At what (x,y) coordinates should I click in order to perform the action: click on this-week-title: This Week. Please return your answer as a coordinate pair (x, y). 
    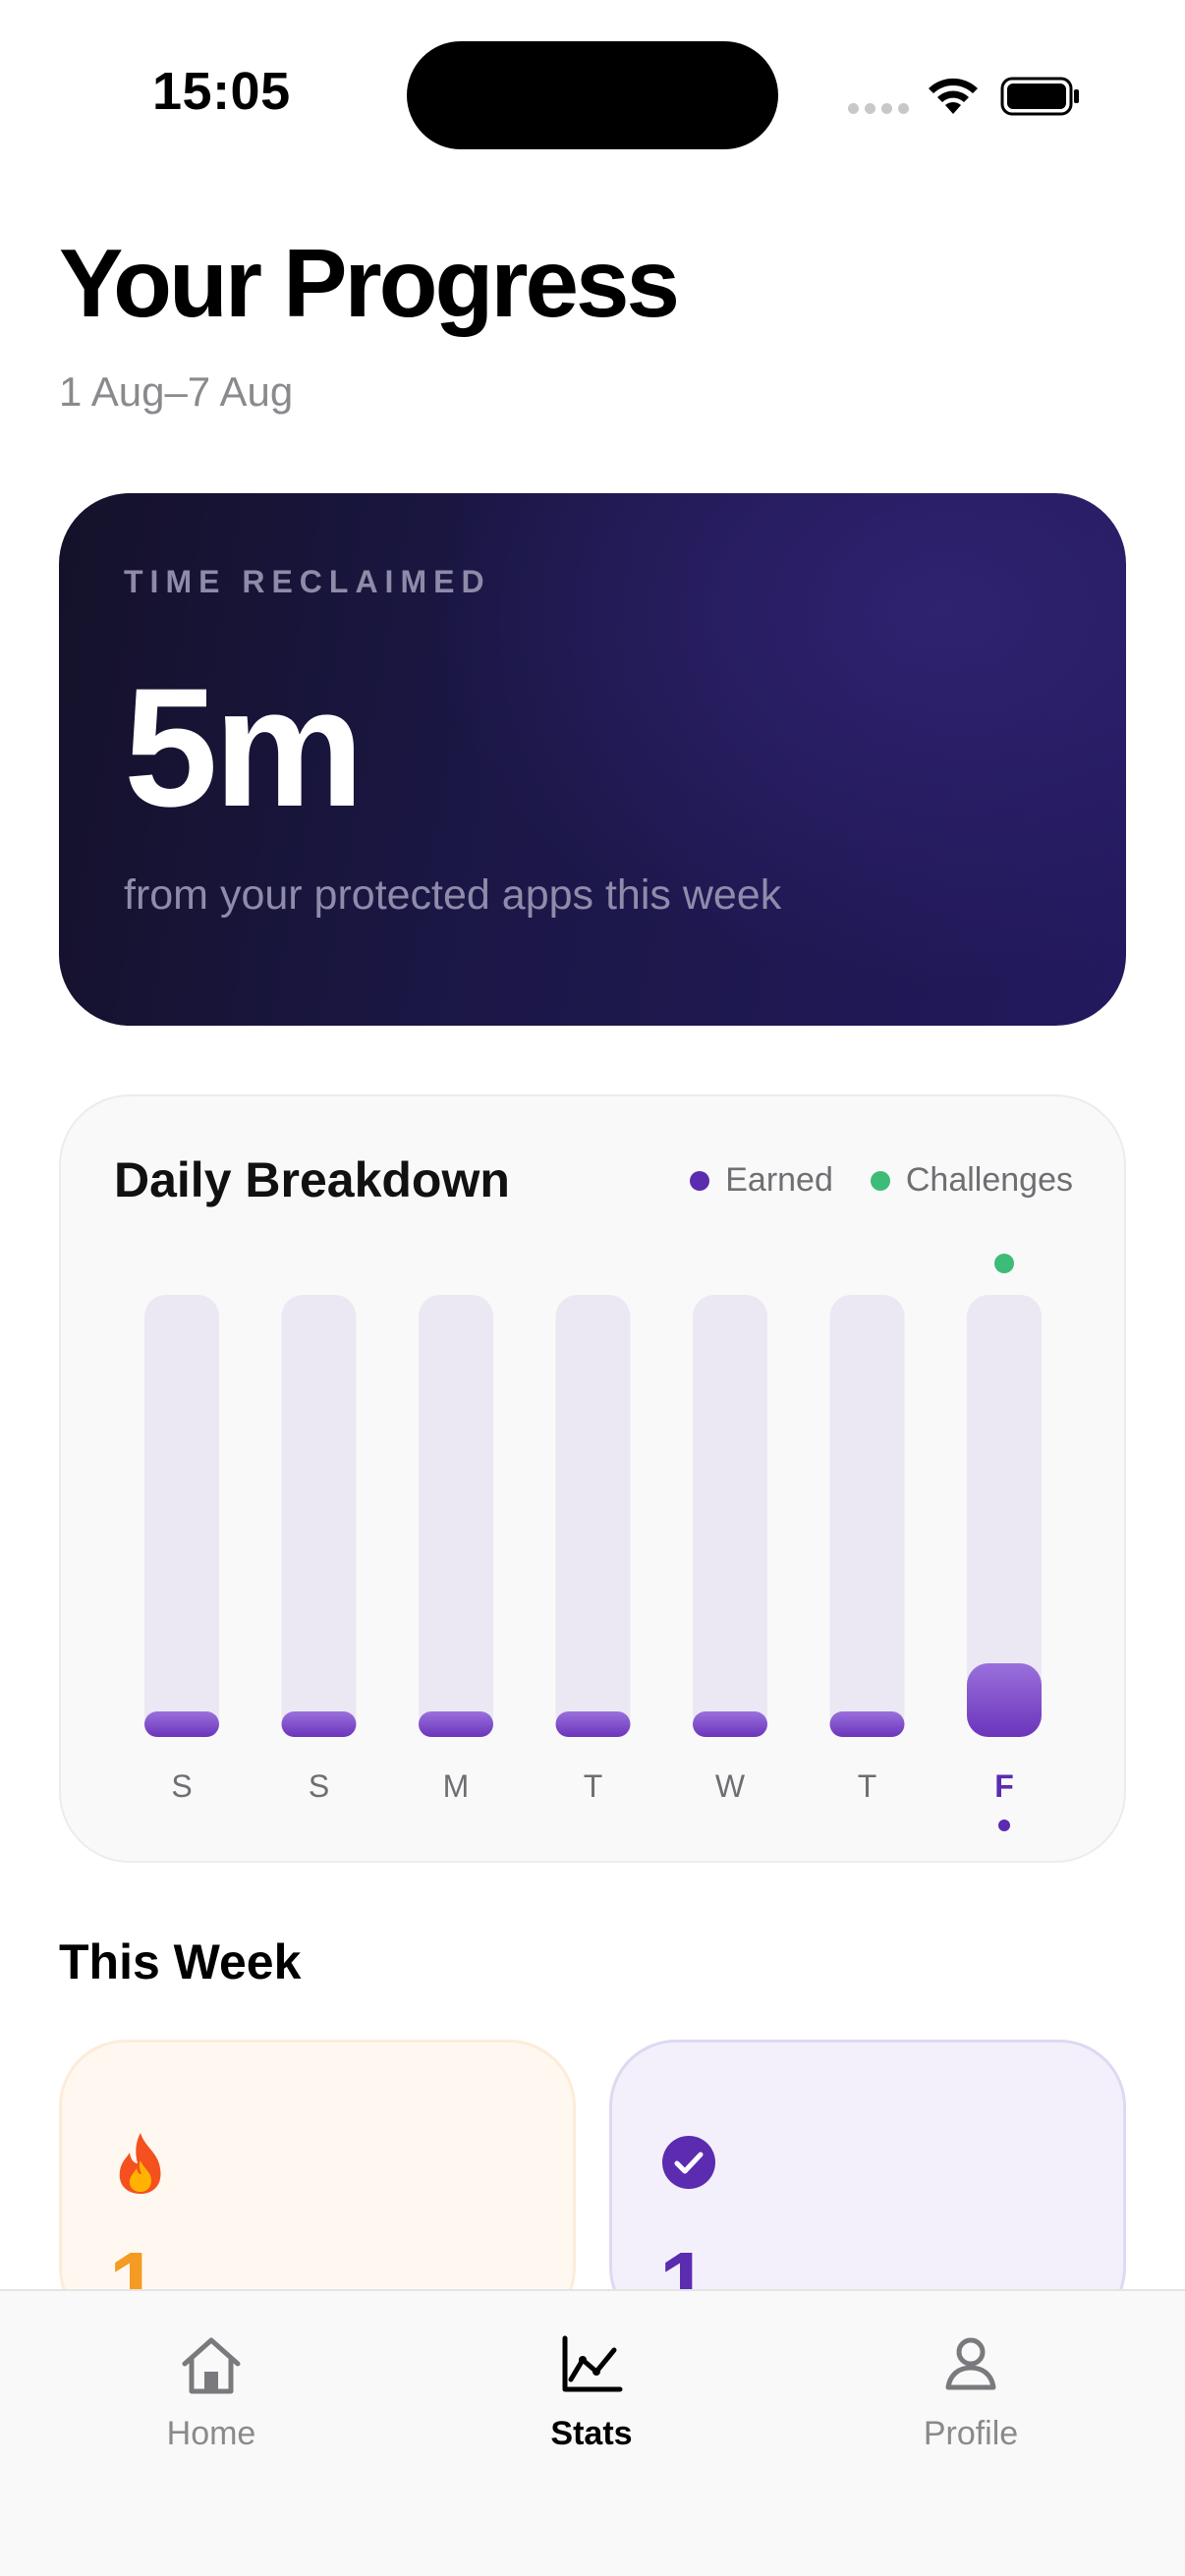
    Looking at the image, I should click on (181, 1961).